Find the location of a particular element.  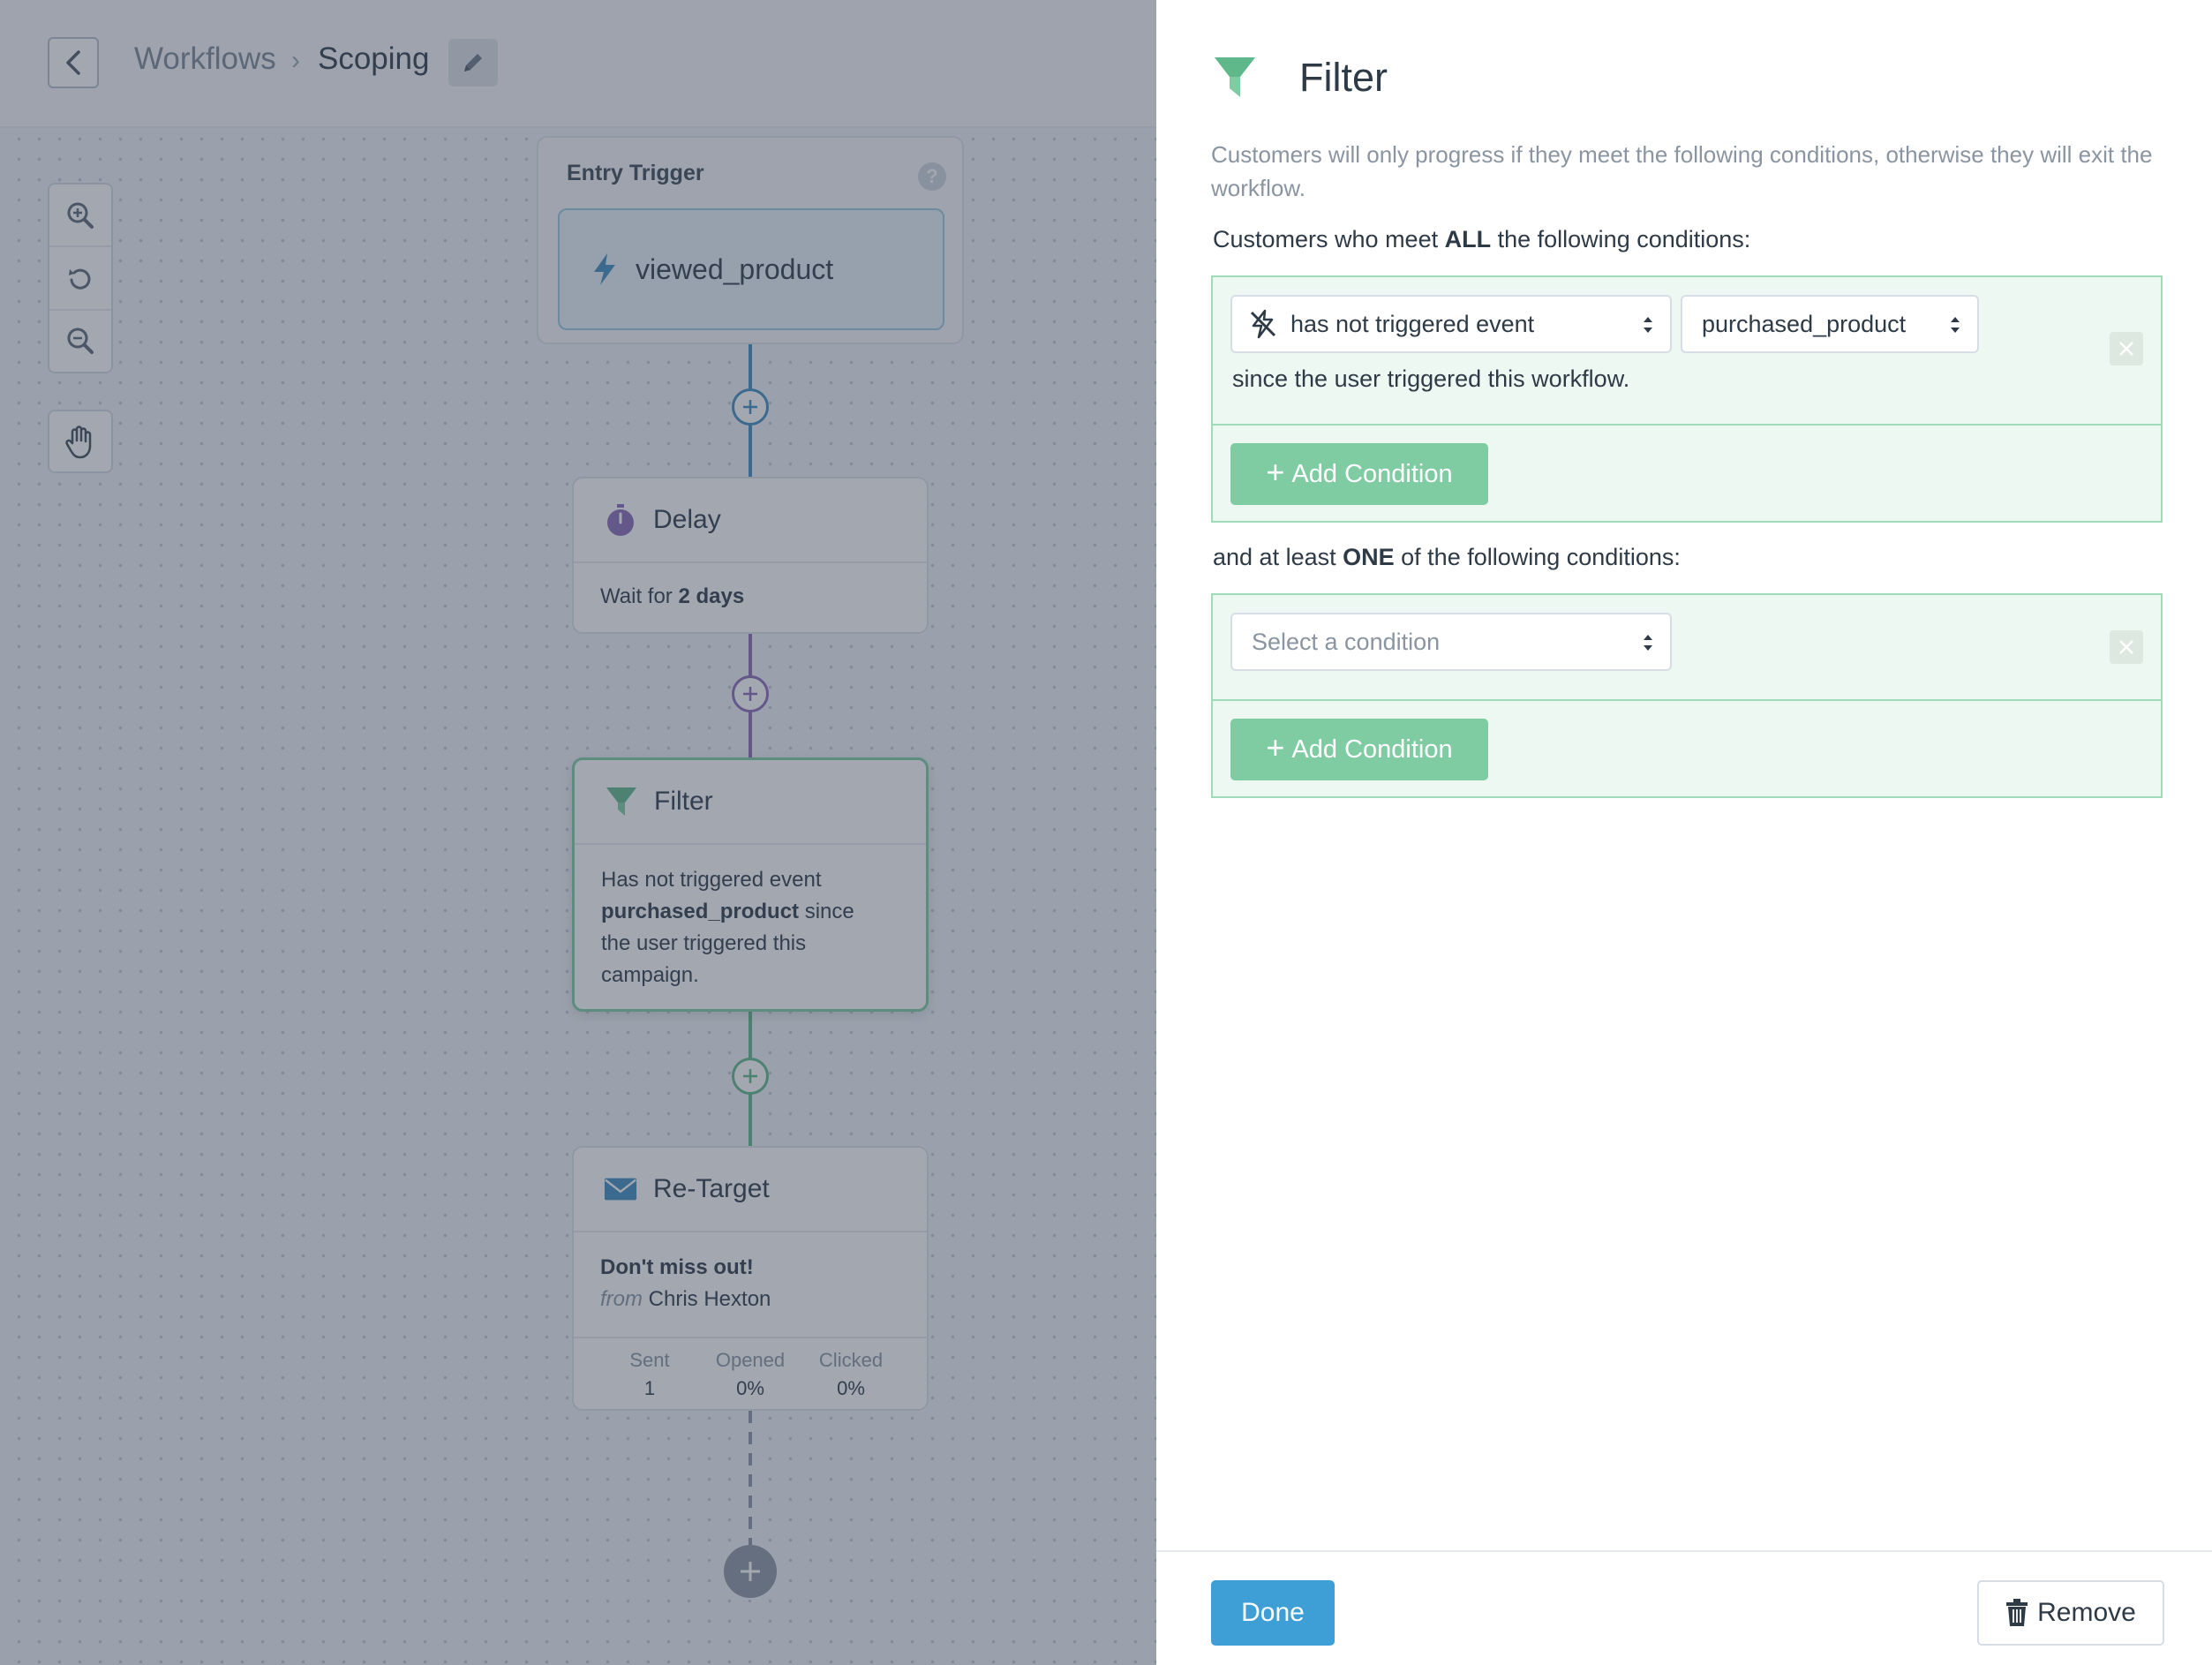

label-bold: ONE is located at coordinates (1369, 557).